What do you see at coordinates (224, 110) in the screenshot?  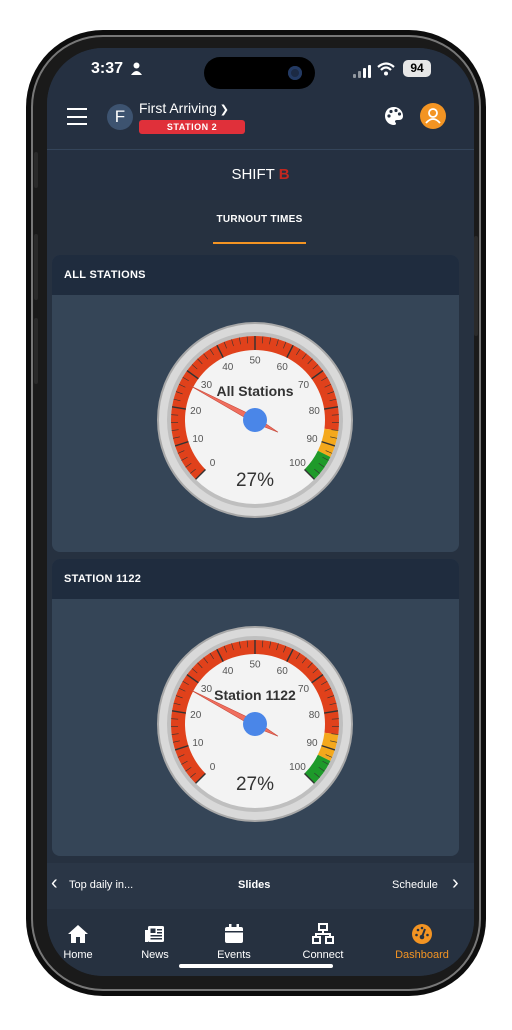 I see `chevron-down-icon: ❯` at bounding box center [224, 110].